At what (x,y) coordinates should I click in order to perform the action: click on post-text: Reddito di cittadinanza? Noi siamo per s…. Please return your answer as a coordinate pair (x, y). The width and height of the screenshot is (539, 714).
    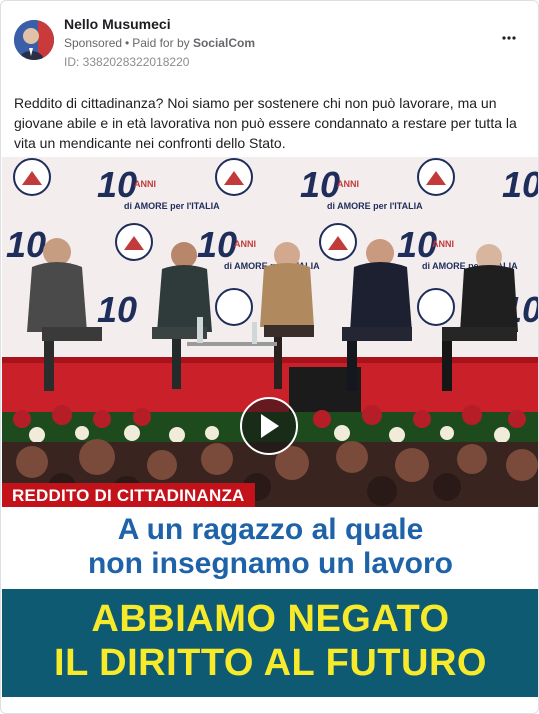
    Looking at the image, I should click on (265, 123).